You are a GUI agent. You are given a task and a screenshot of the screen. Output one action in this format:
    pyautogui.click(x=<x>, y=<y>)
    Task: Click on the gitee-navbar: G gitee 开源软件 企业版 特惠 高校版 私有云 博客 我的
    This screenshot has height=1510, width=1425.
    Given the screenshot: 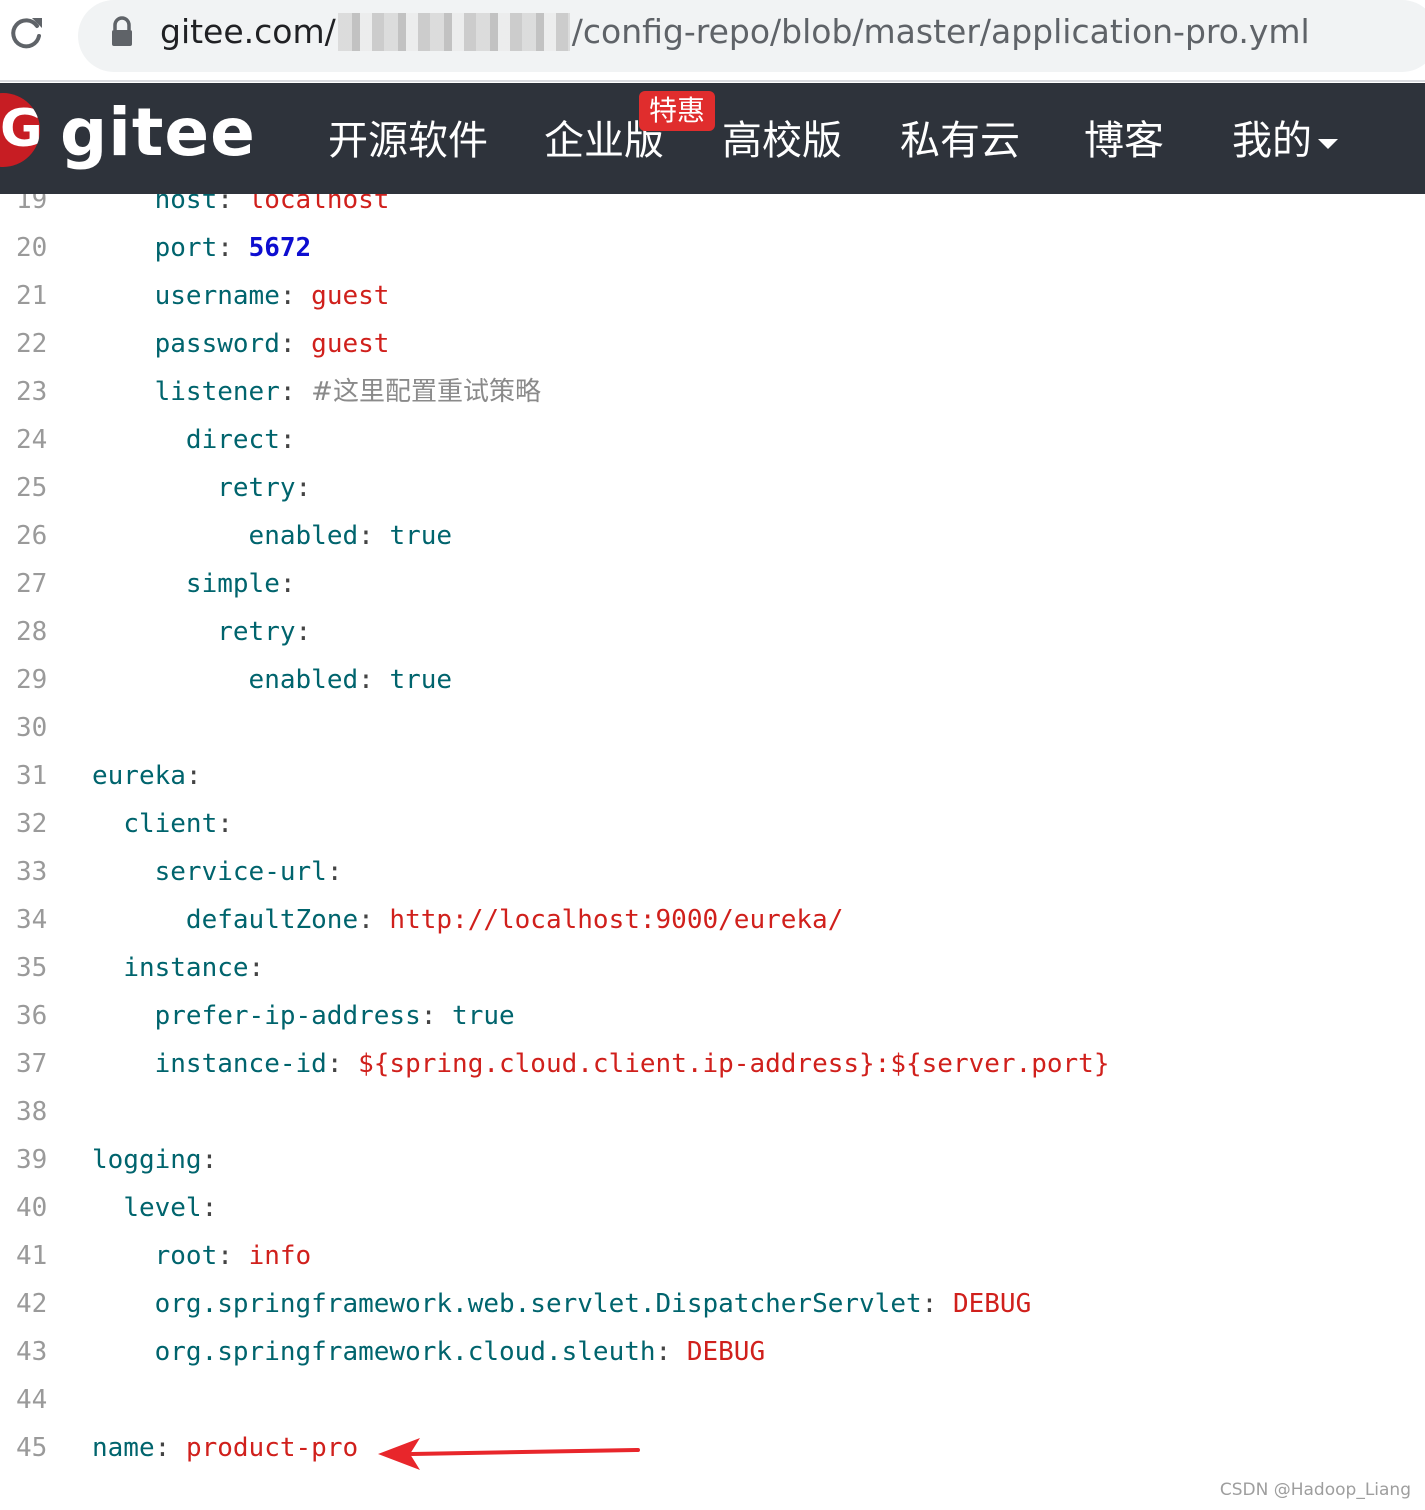 What is the action you would take?
    pyautogui.click(x=712, y=138)
    